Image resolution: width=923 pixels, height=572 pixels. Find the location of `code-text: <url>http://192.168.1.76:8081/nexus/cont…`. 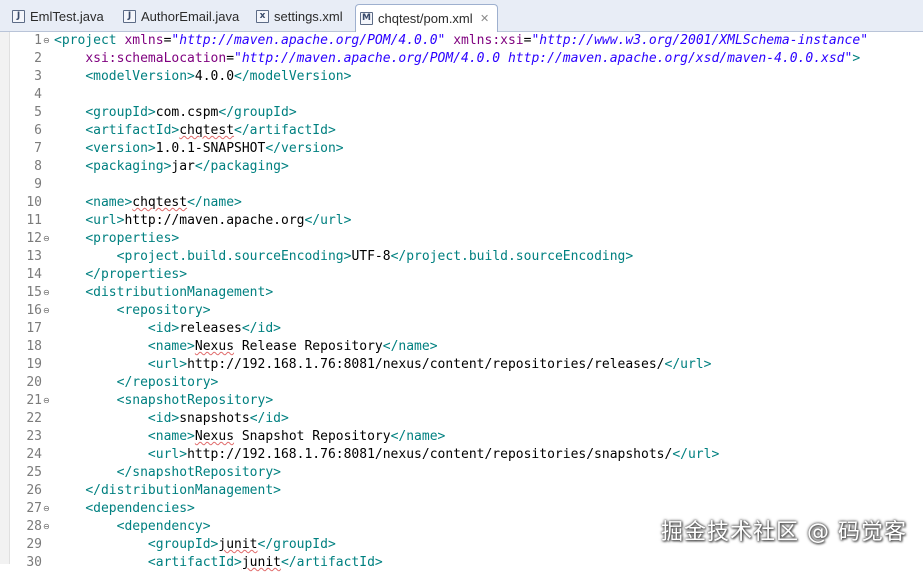

code-text: <url>http://192.168.1.76:8081/nexus/cont… is located at coordinates (386, 455).